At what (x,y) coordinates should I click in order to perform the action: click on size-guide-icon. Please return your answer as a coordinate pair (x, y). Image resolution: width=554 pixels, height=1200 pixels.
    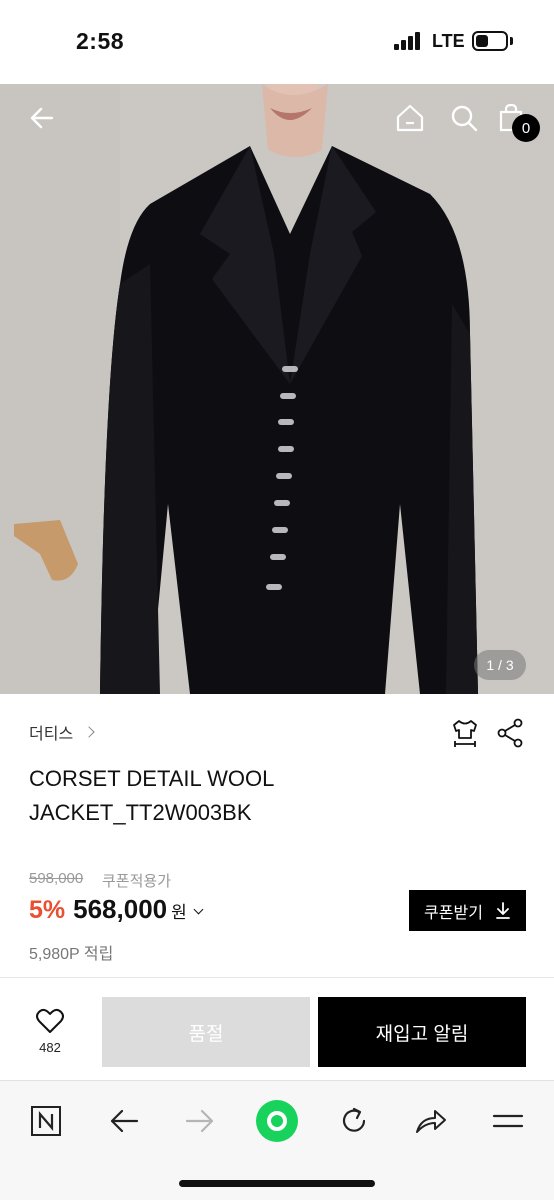
    Looking at the image, I should click on (465, 735).